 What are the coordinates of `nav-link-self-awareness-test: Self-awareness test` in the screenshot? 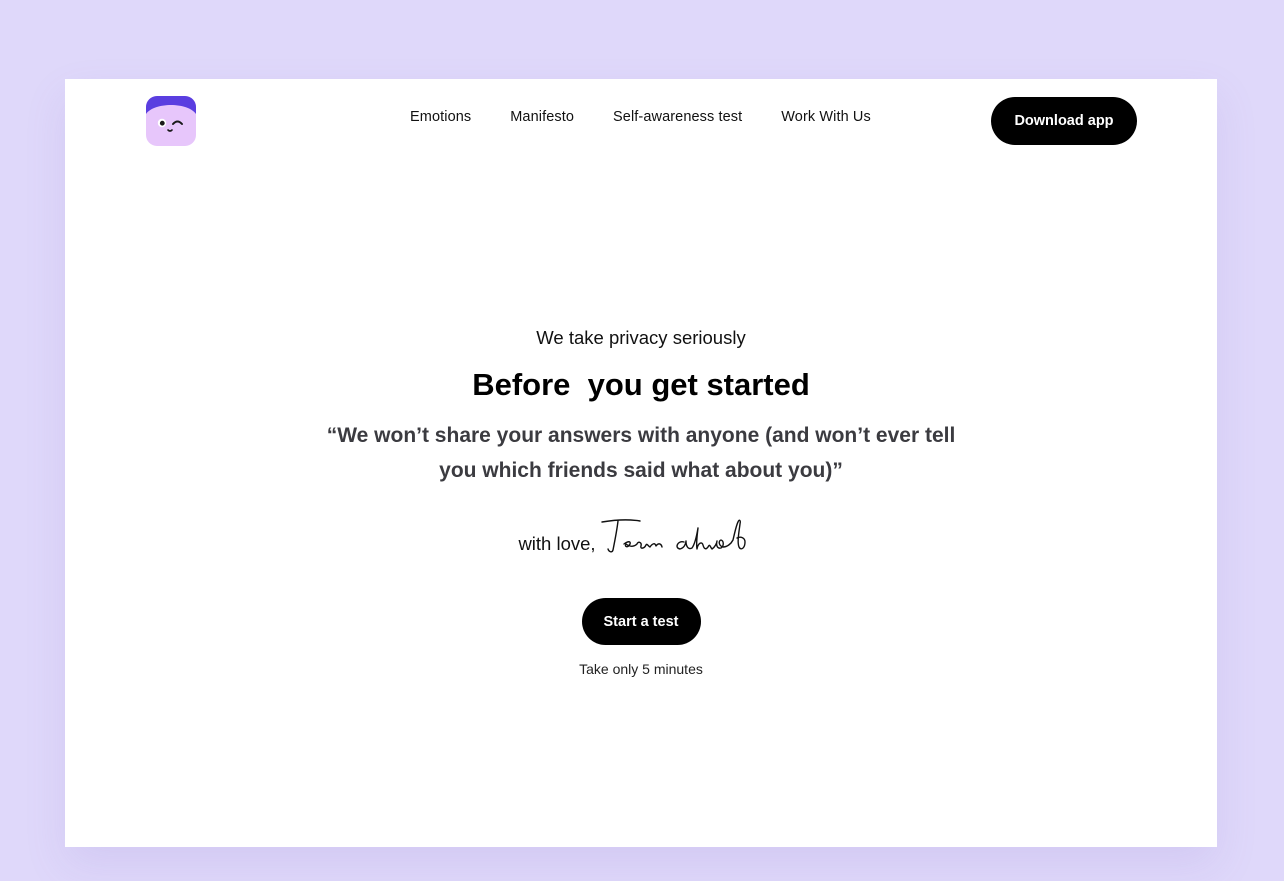 It's located at (677, 117).